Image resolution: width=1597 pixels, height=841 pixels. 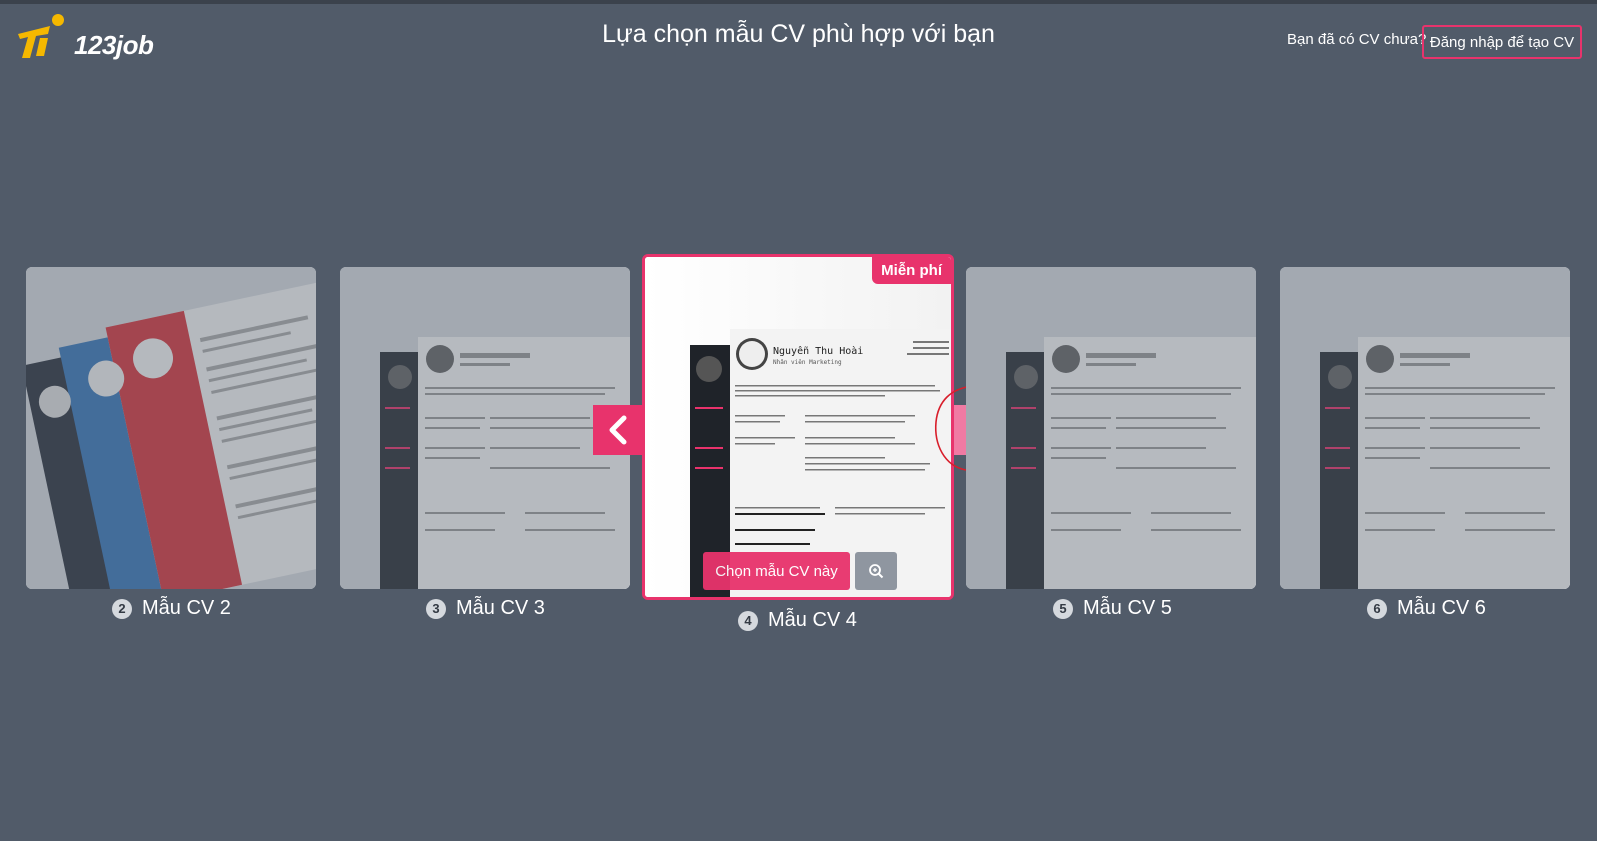 What do you see at coordinates (818, 351) in the screenshot?
I see `svg-text: Nguyễn Thu Hoài` at bounding box center [818, 351].